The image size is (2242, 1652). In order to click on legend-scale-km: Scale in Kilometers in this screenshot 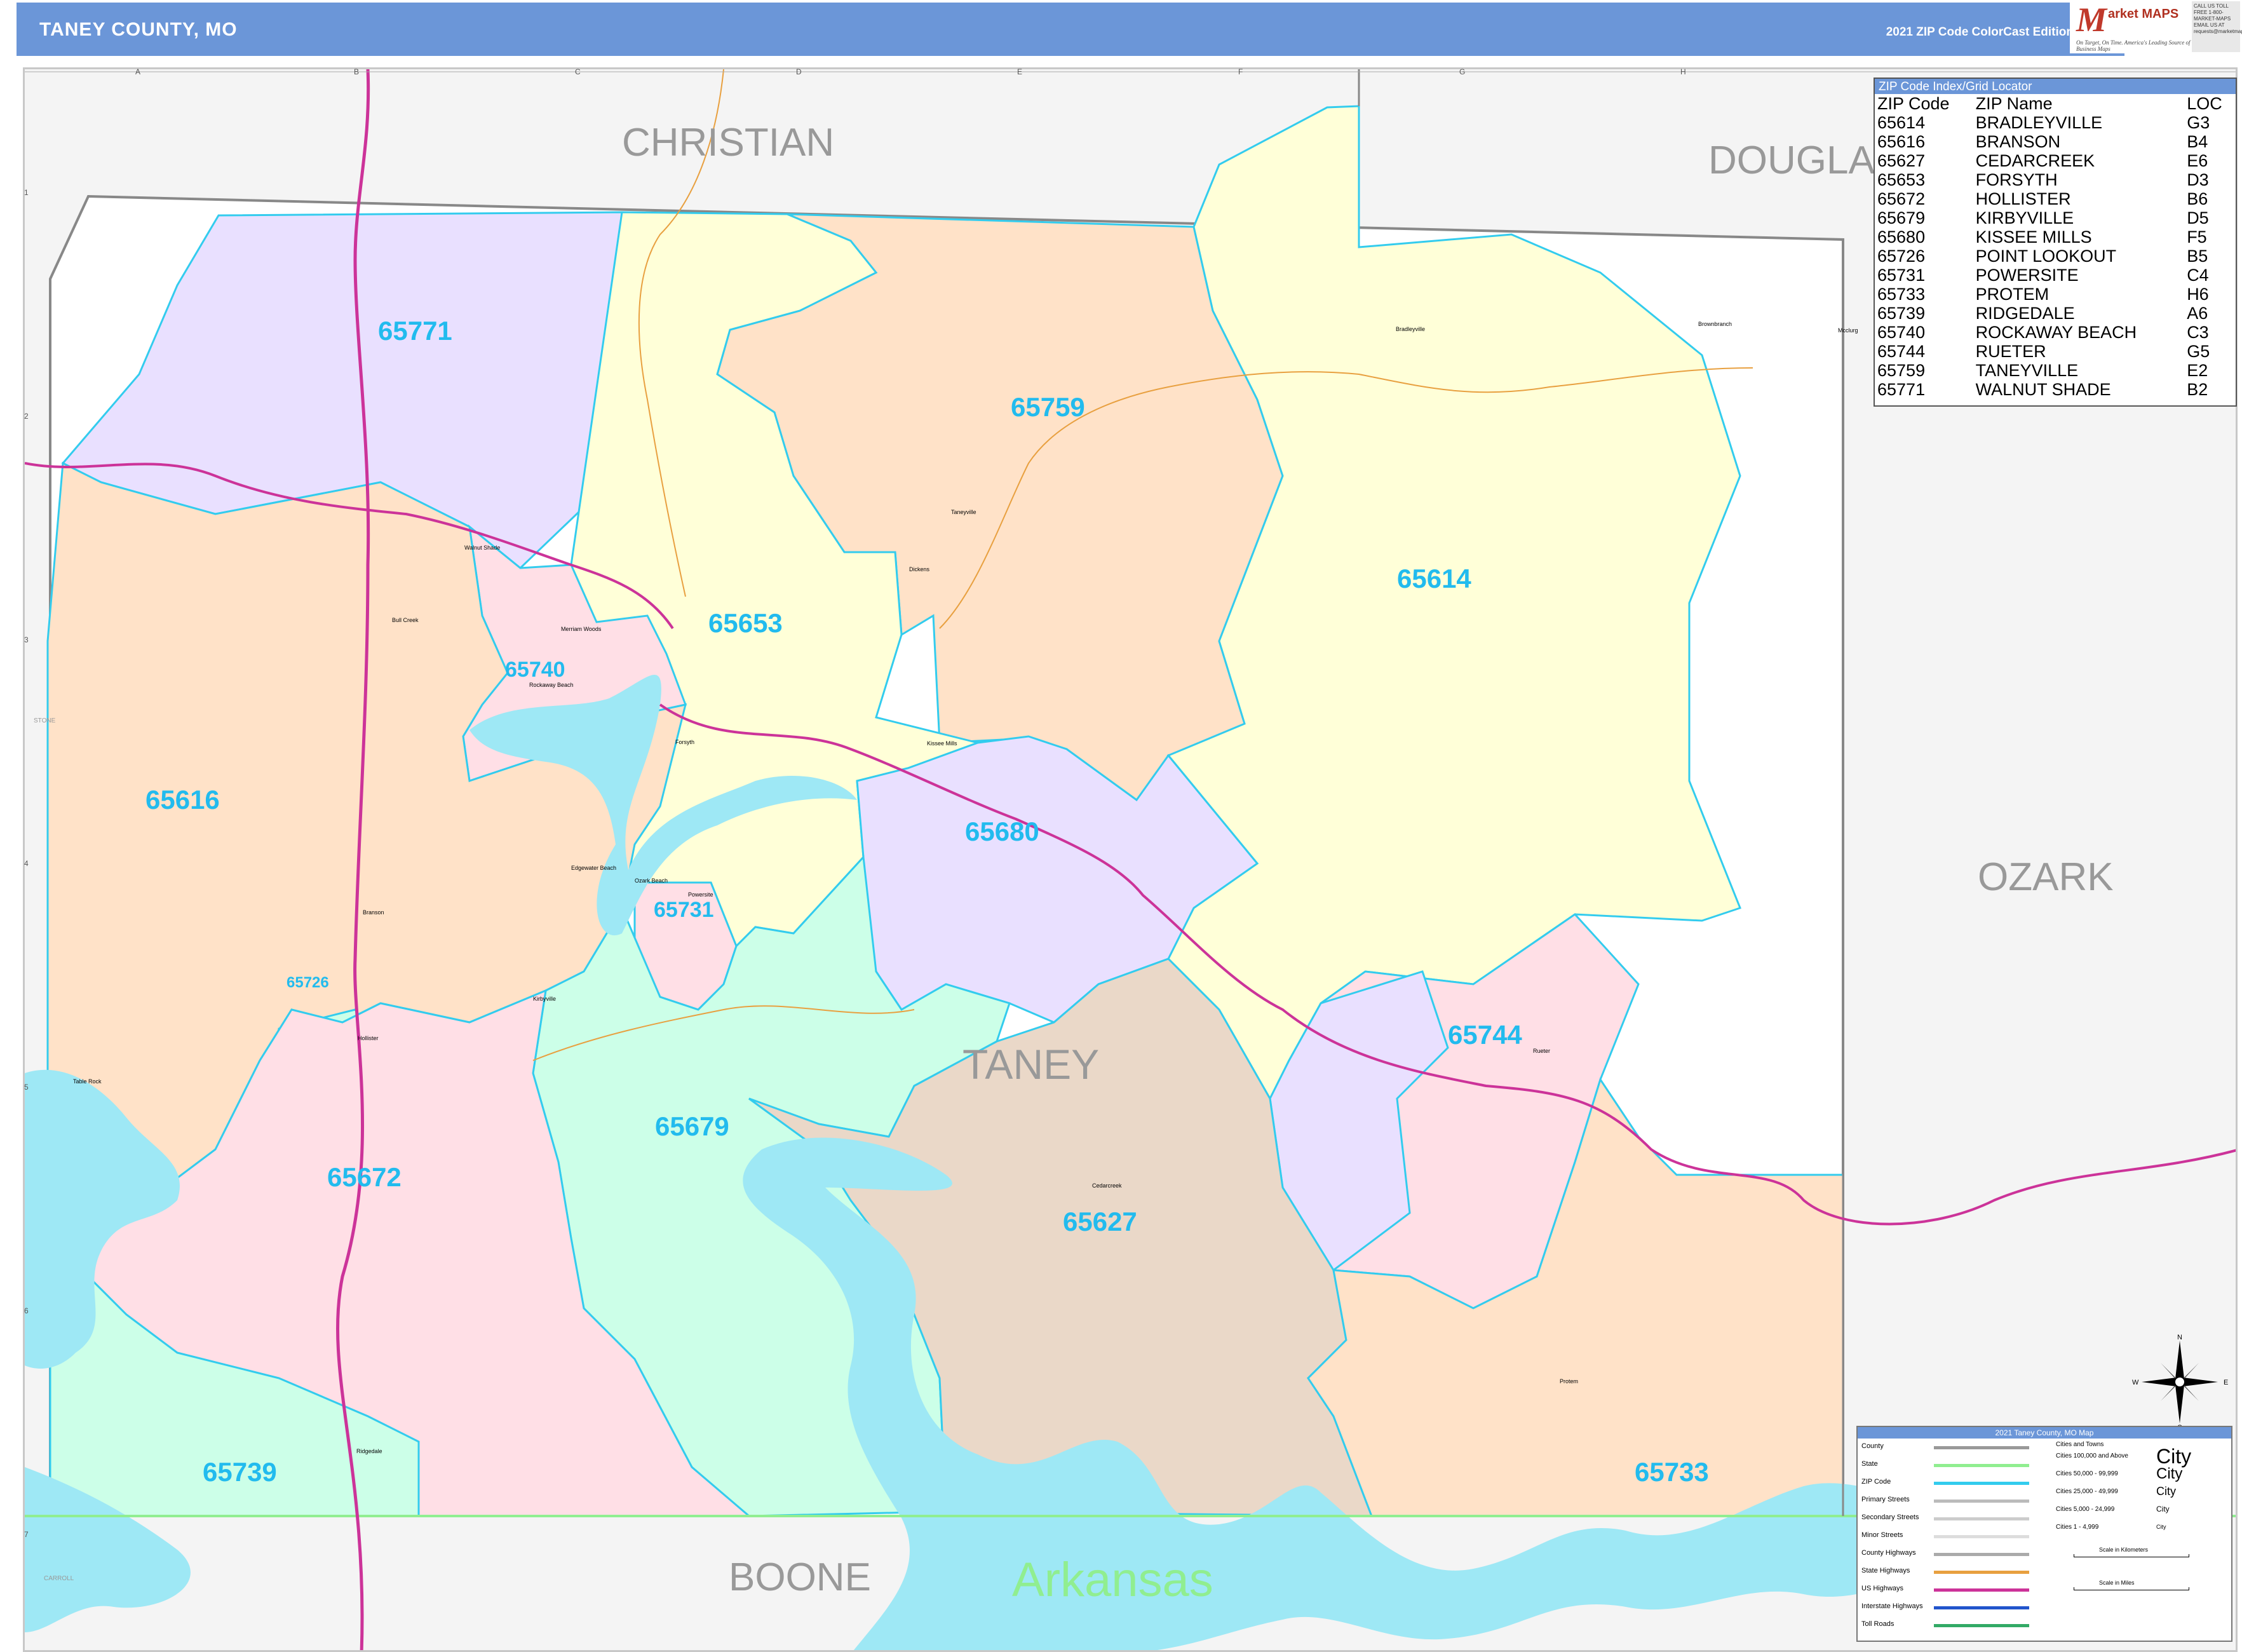, I will do `click(2124, 1550)`.